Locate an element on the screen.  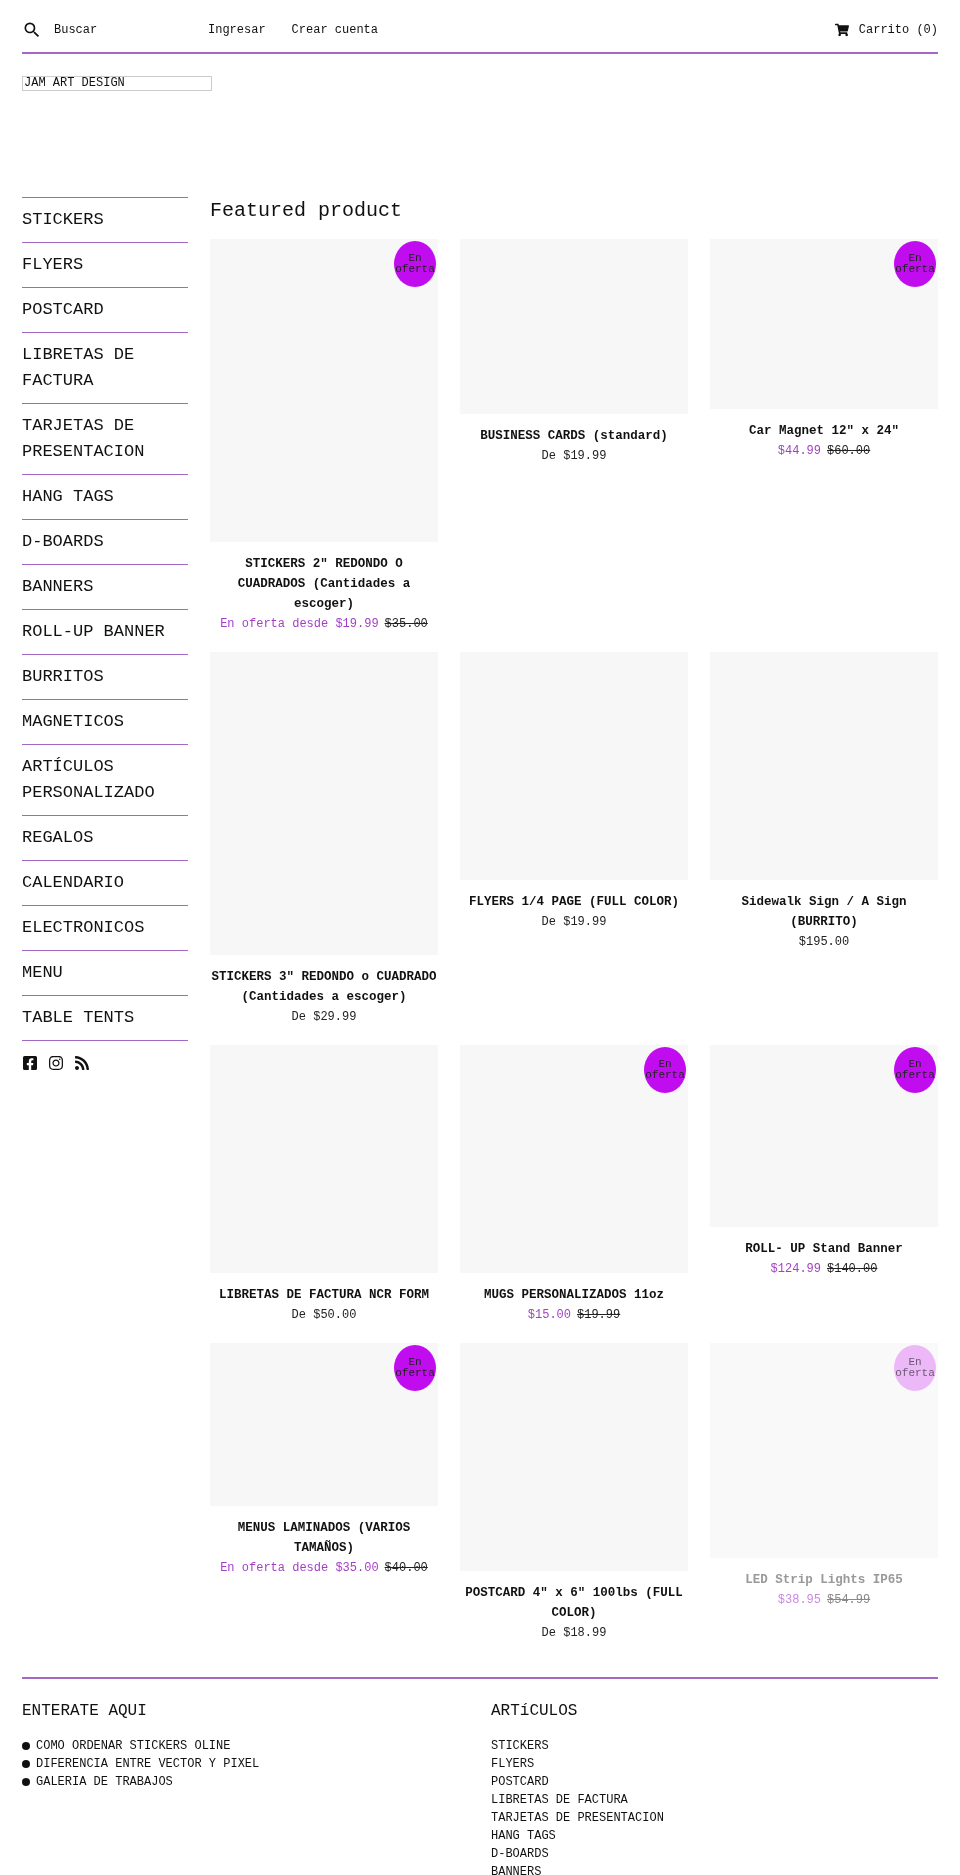
search-icon is located at coordinates (32, 30).